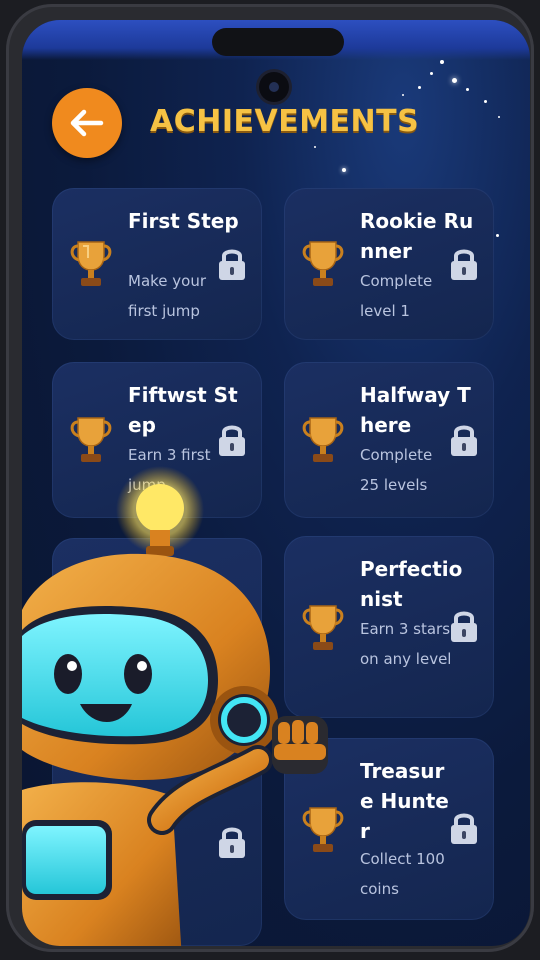 This screenshot has width=540, height=960. Describe the element at coordinates (278, 42) in the screenshot. I see `notch` at that location.